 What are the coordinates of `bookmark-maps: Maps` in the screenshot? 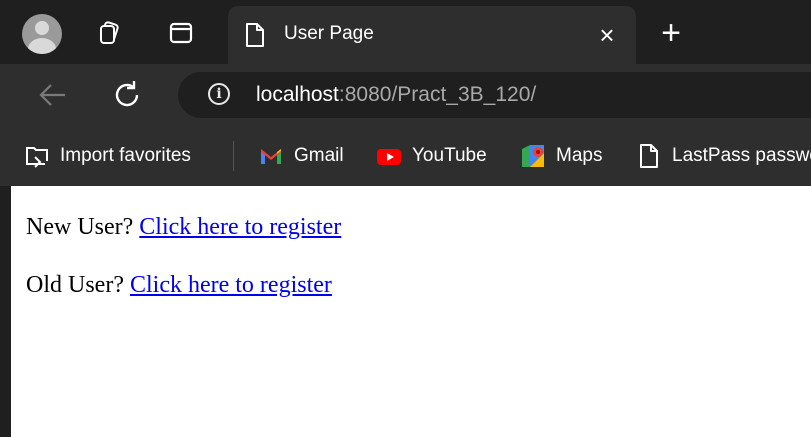 It's located at (561, 156).